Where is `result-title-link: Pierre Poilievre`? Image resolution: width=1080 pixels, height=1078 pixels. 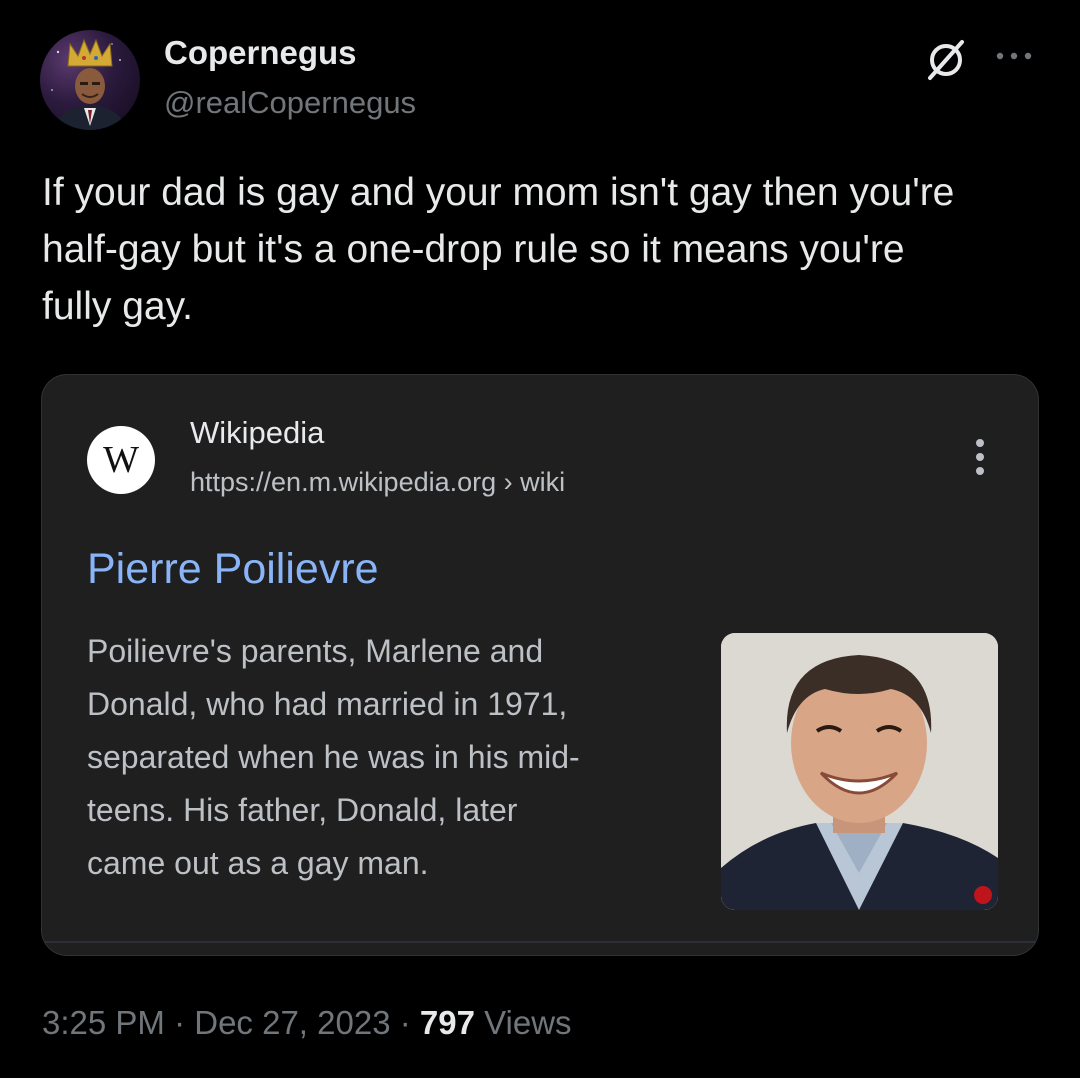
result-title-link: Pierre Poilievre is located at coordinates (233, 569).